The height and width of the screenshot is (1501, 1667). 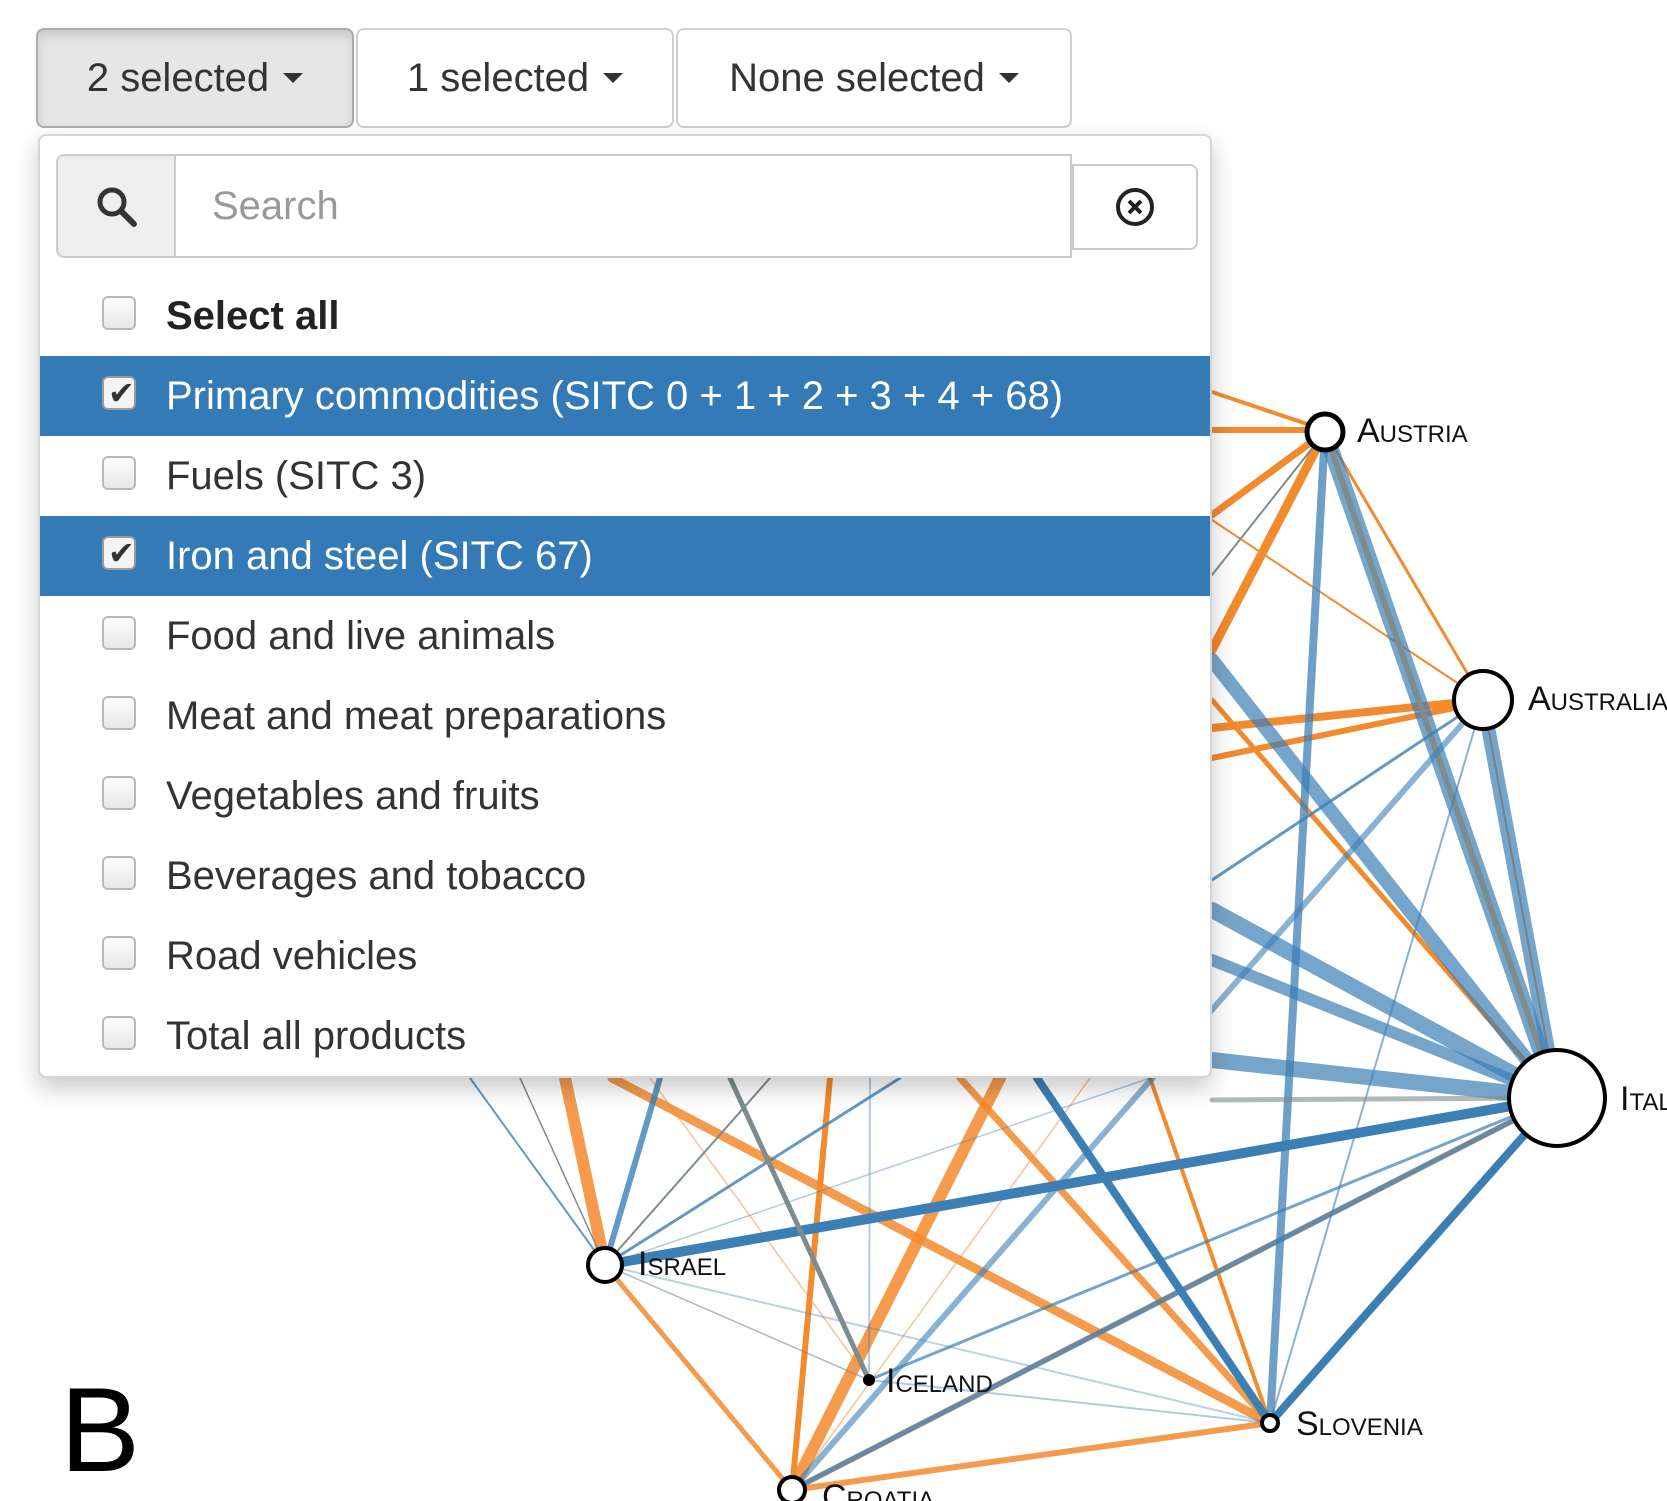 I want to click on option-beverages-and-tobacco: Beverages and tobacco, so click(x=625, y=876).